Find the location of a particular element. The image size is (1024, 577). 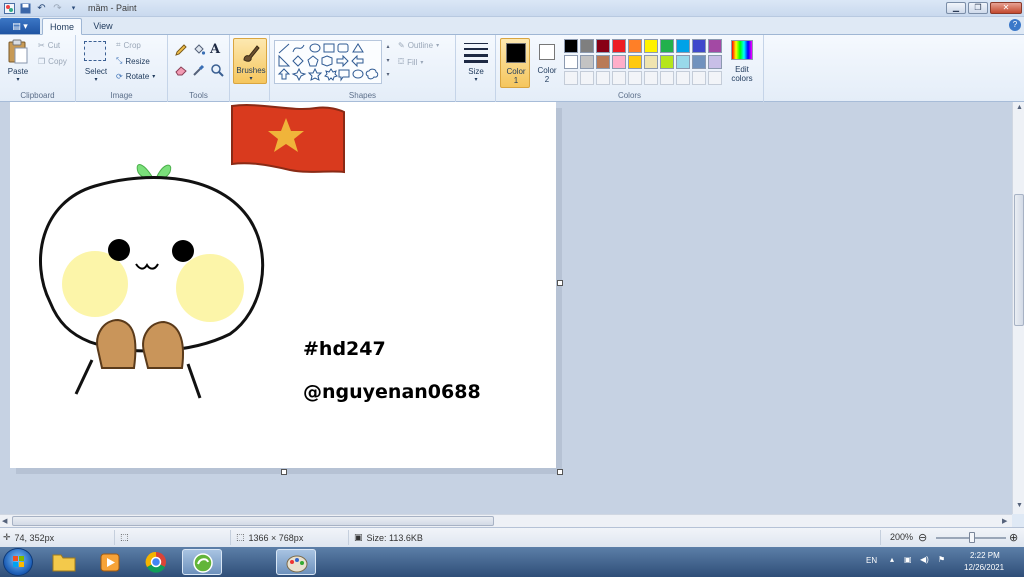

zoom-out-icon: ⊖ is located at coordinates (922, 537).